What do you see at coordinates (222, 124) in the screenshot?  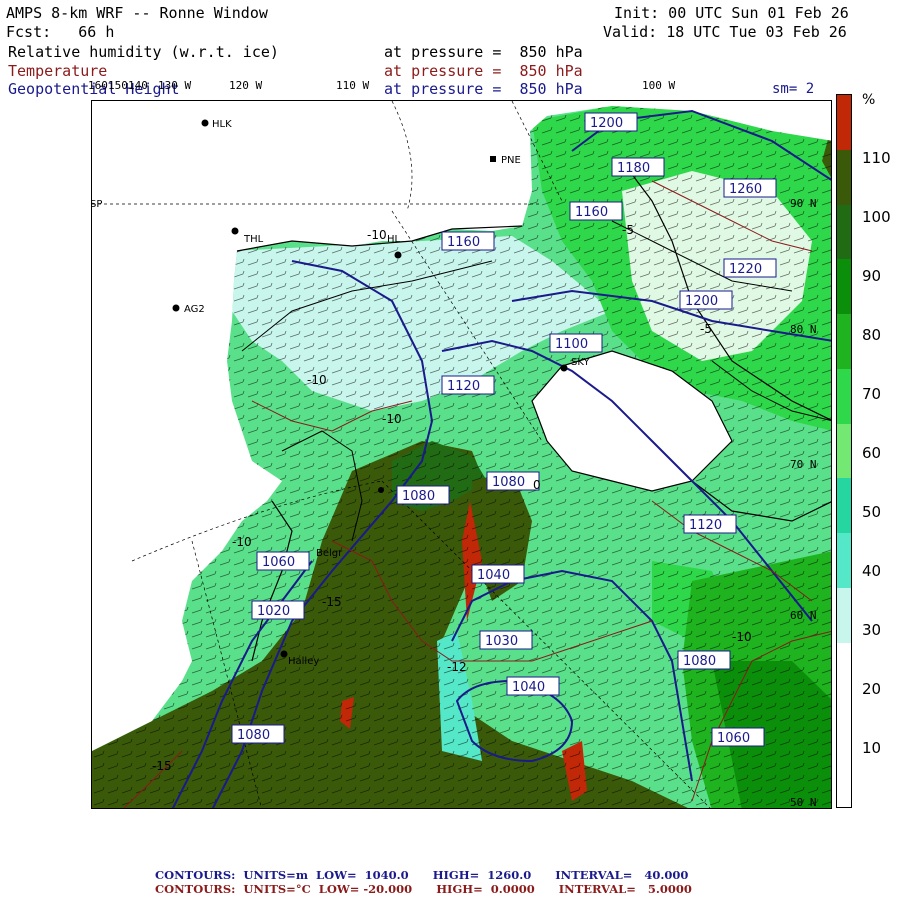 I see `station-label-hlk: HLK` at bounding box center [222, 124].